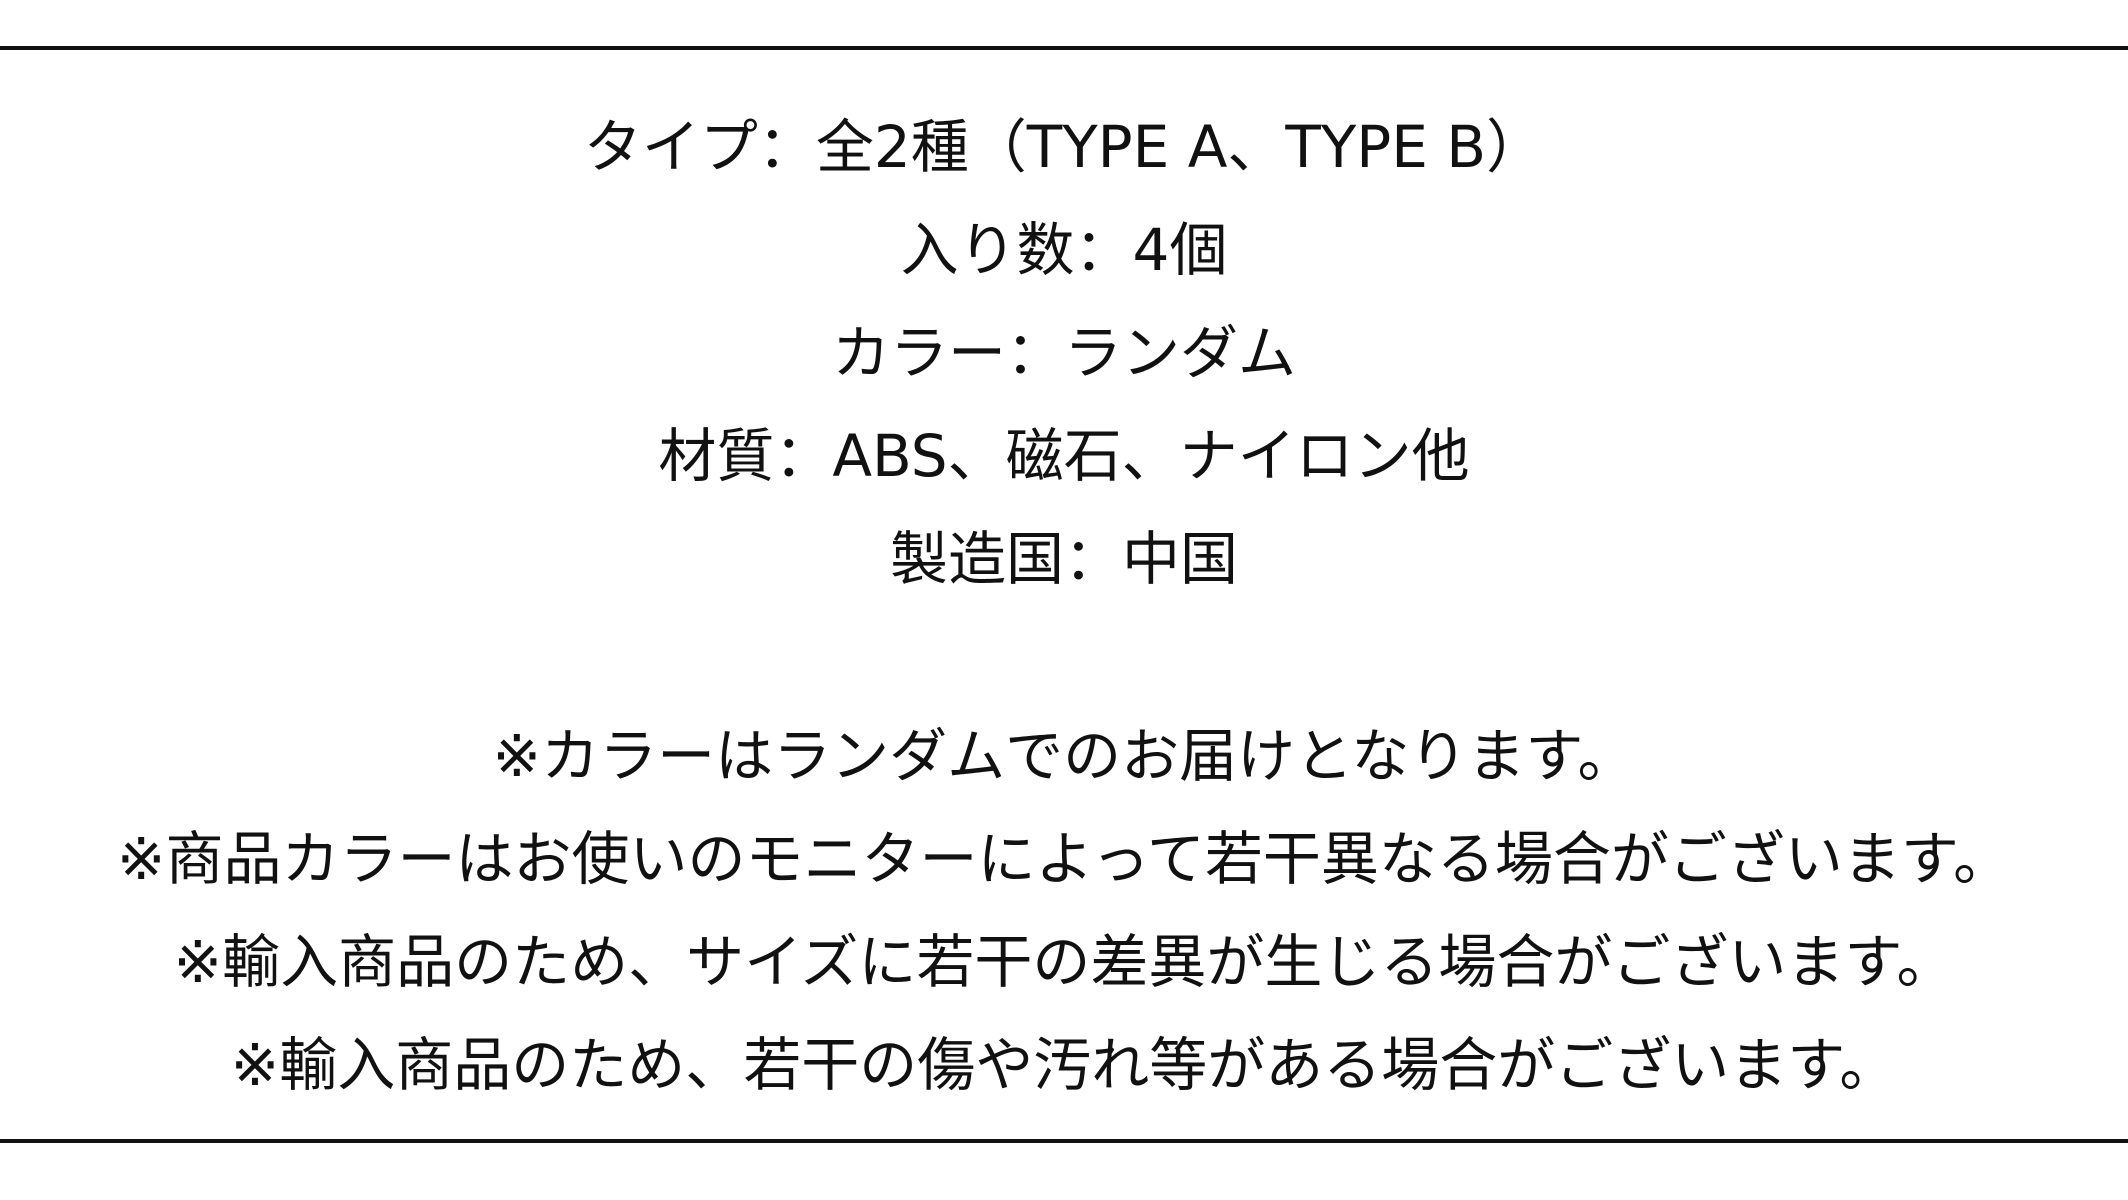 The image size is (2128, 1200). I want to click on spec-country: 製造国：中国, so click(1063, 559).